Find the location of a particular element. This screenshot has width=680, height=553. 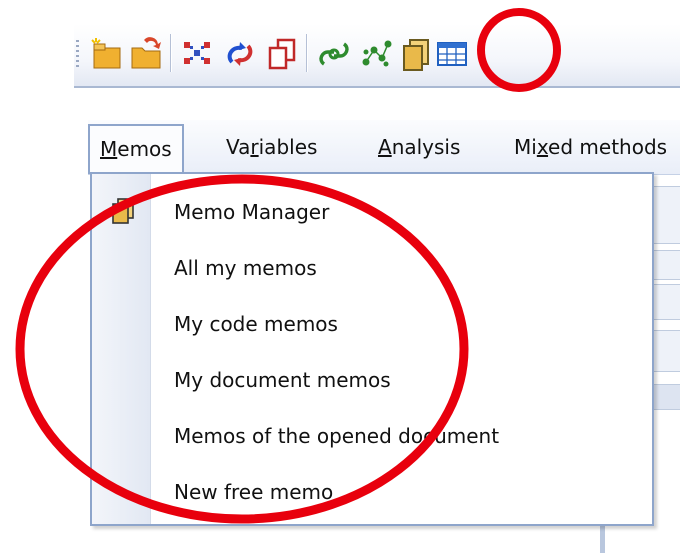

menu-bar: Memos Variables Analysis Mixed methods is located at coordinates (384, 147).